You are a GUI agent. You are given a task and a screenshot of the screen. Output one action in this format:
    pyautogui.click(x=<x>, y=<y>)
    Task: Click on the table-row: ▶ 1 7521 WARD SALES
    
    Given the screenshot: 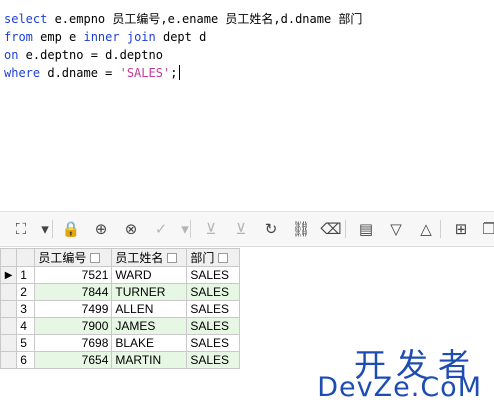 What is the action you would take?
    pyautogui.click(x=120, y=275)
    